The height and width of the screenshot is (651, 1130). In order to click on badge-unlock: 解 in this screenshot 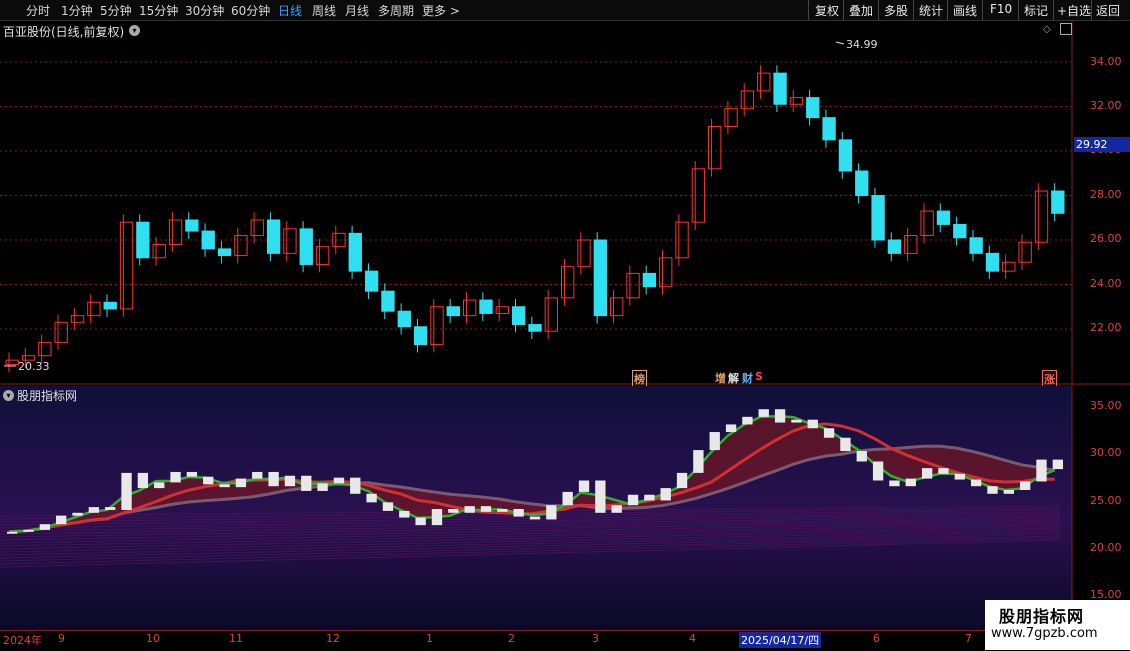, I will do `click(733, 378)`.